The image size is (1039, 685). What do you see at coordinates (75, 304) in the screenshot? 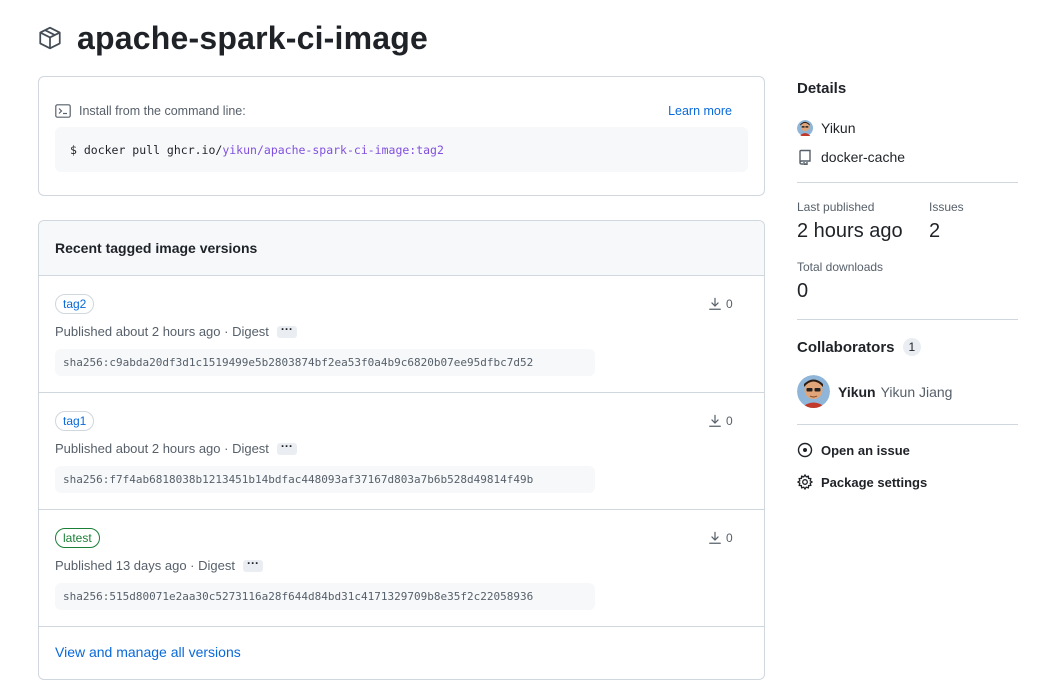
I see `version-tag: tag2` at bounding box center [75, 304].